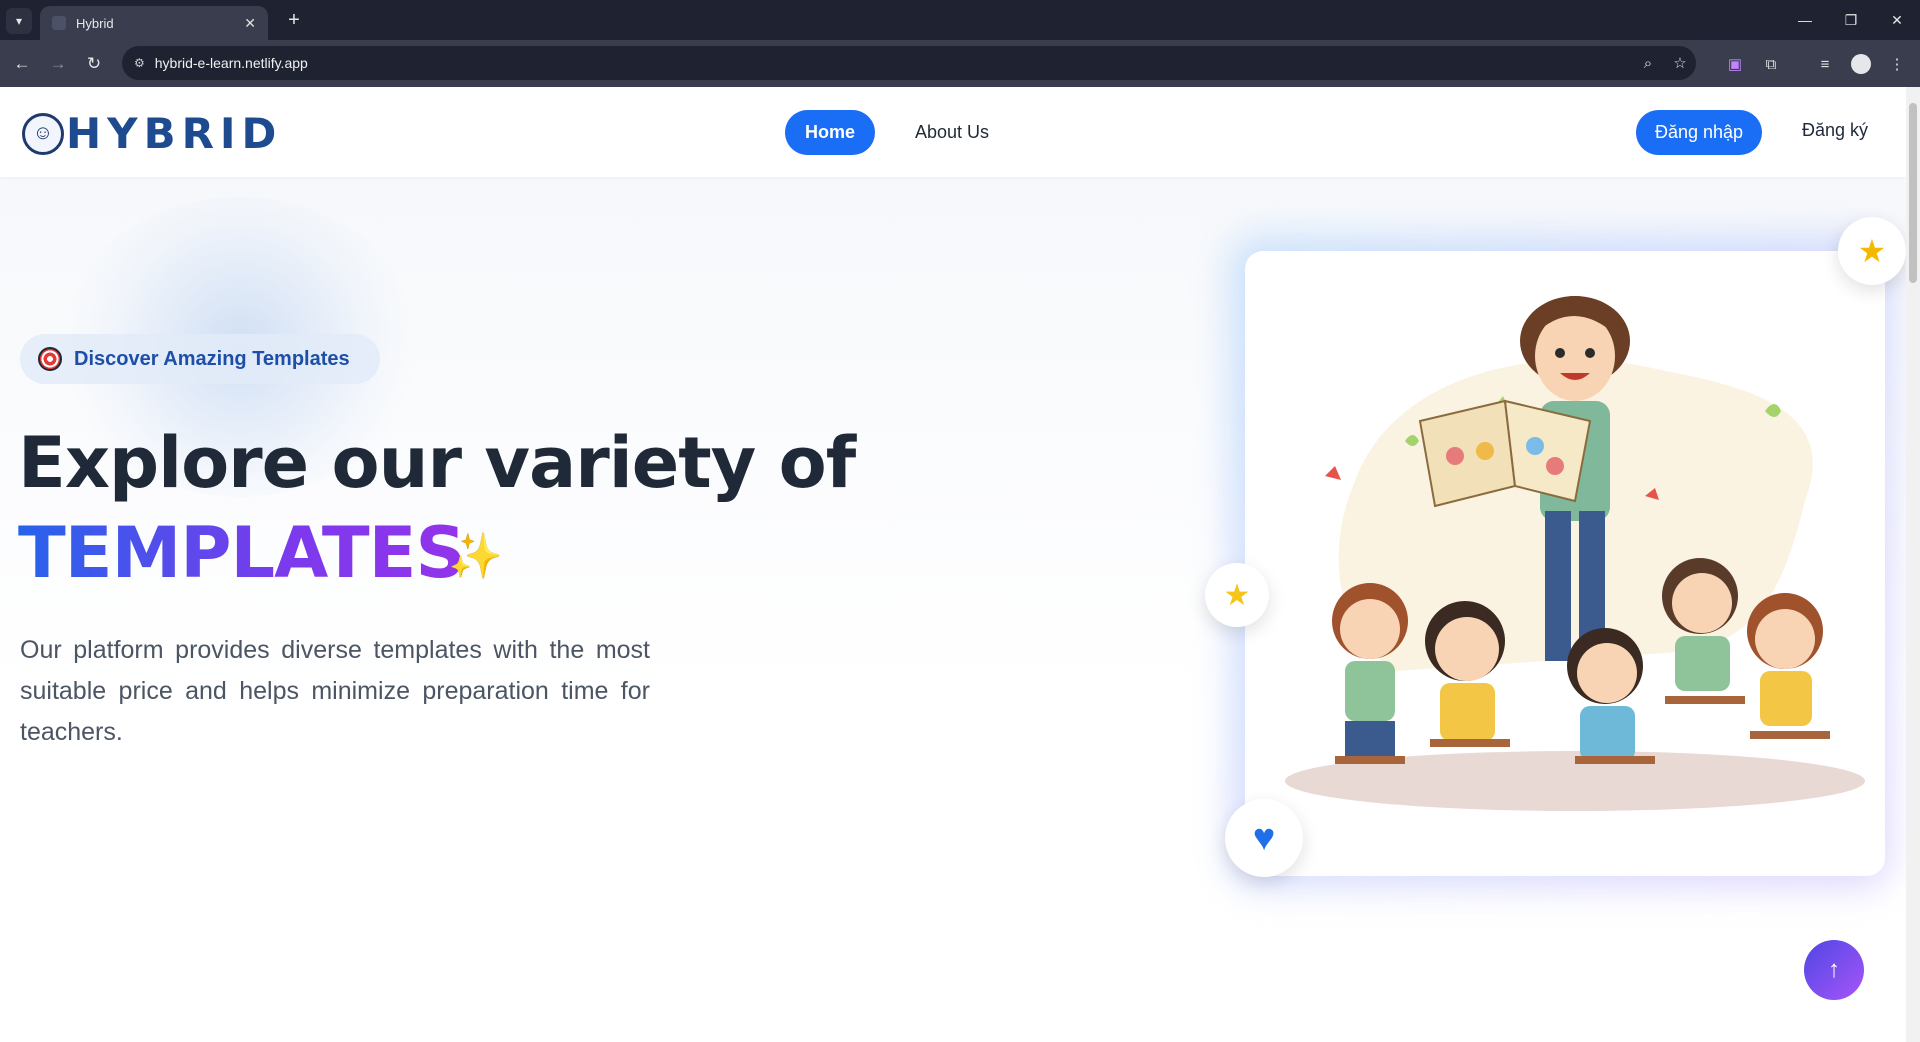 The width and height of the screenshot is (1920, 1042). Describe the element at coordinates (95, 23) in the screenshot. I see `tab-title: Hybrid` at that location.